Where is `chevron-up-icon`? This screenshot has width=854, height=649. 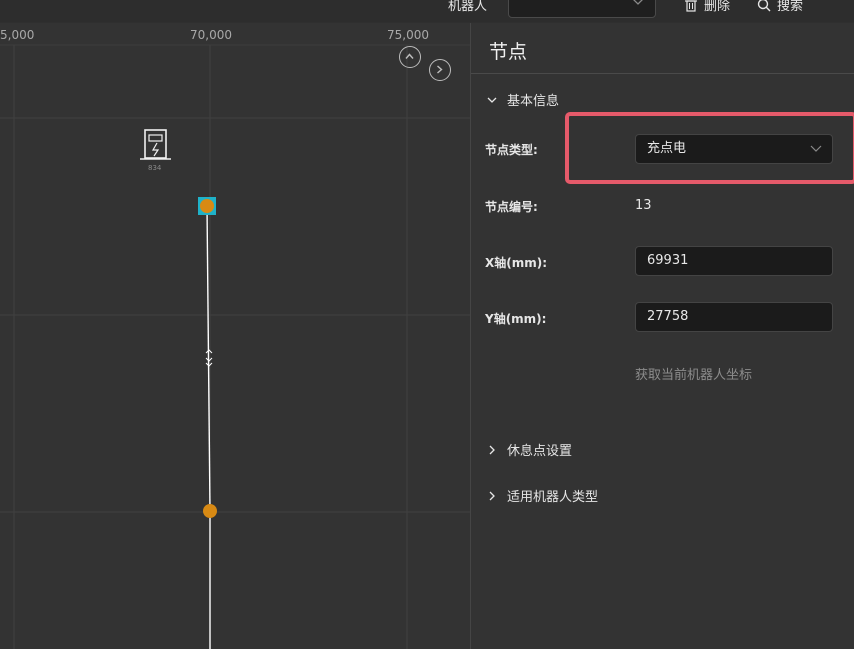 chevron-up-icon is located at coordinates (409, 56).